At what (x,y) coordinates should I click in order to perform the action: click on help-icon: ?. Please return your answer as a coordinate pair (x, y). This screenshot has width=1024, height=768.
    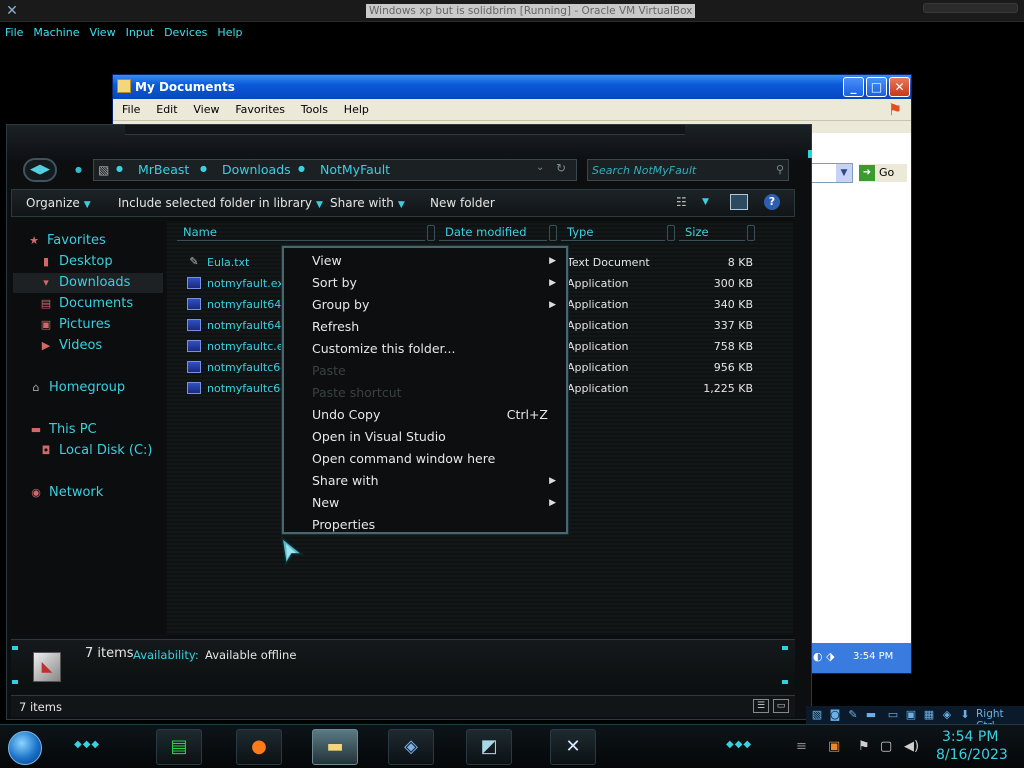
    Looking at the image, I should click on (772, 202).